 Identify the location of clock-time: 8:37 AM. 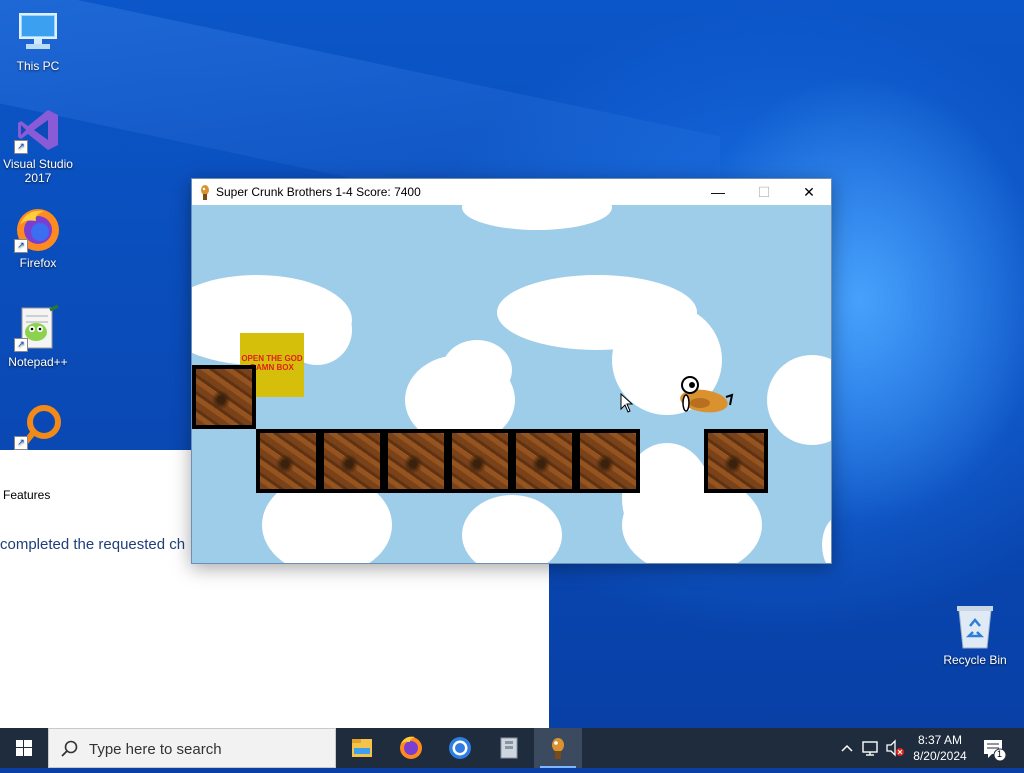
(940, 740).